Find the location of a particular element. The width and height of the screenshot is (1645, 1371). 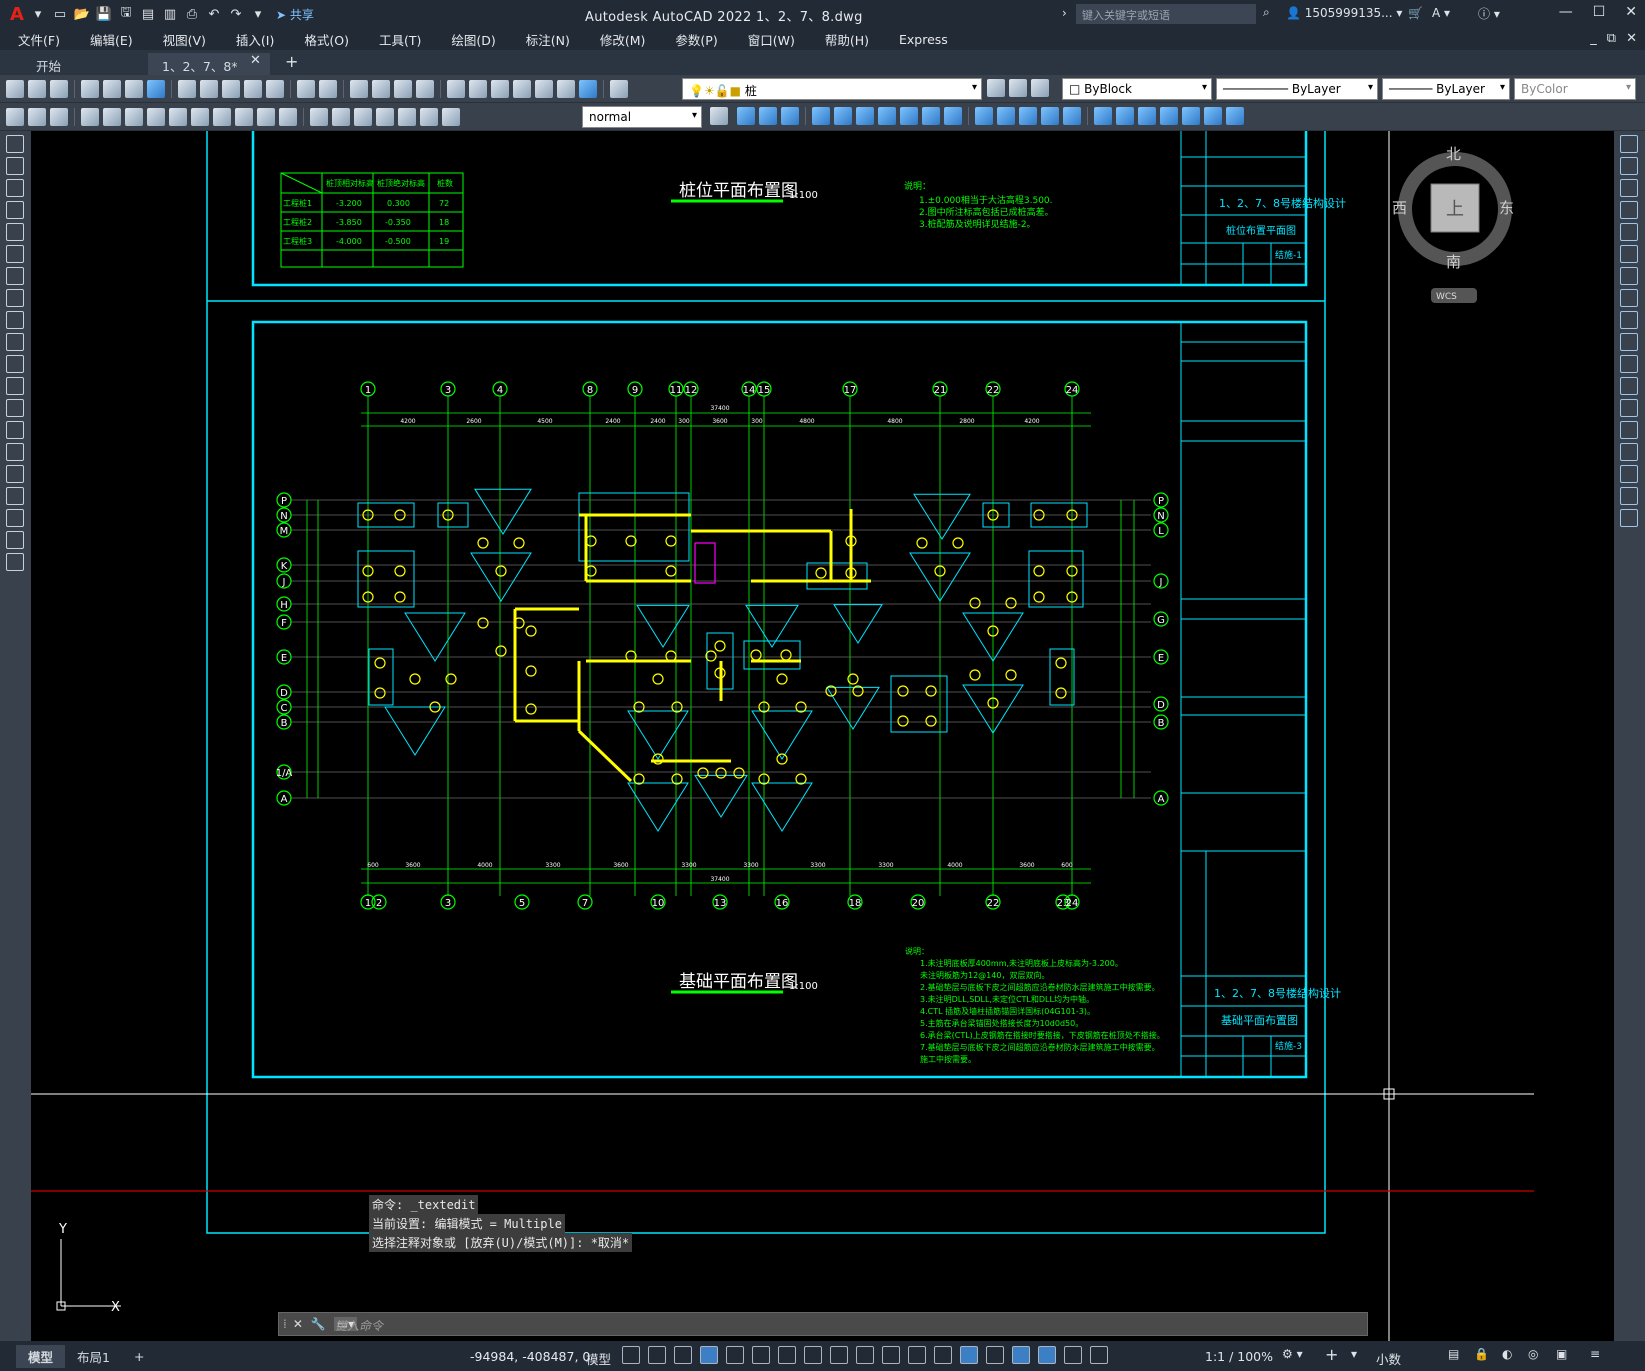

dim-text-edit-icon is located at coordinates (429, 116).